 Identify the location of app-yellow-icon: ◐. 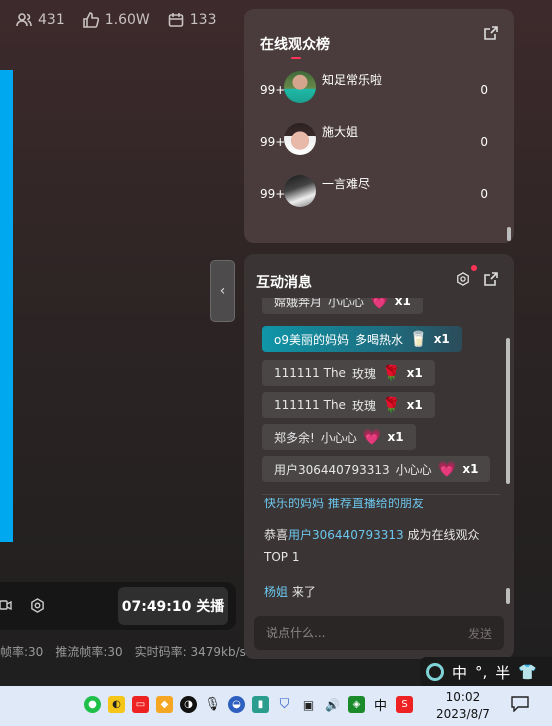
(116, 704).